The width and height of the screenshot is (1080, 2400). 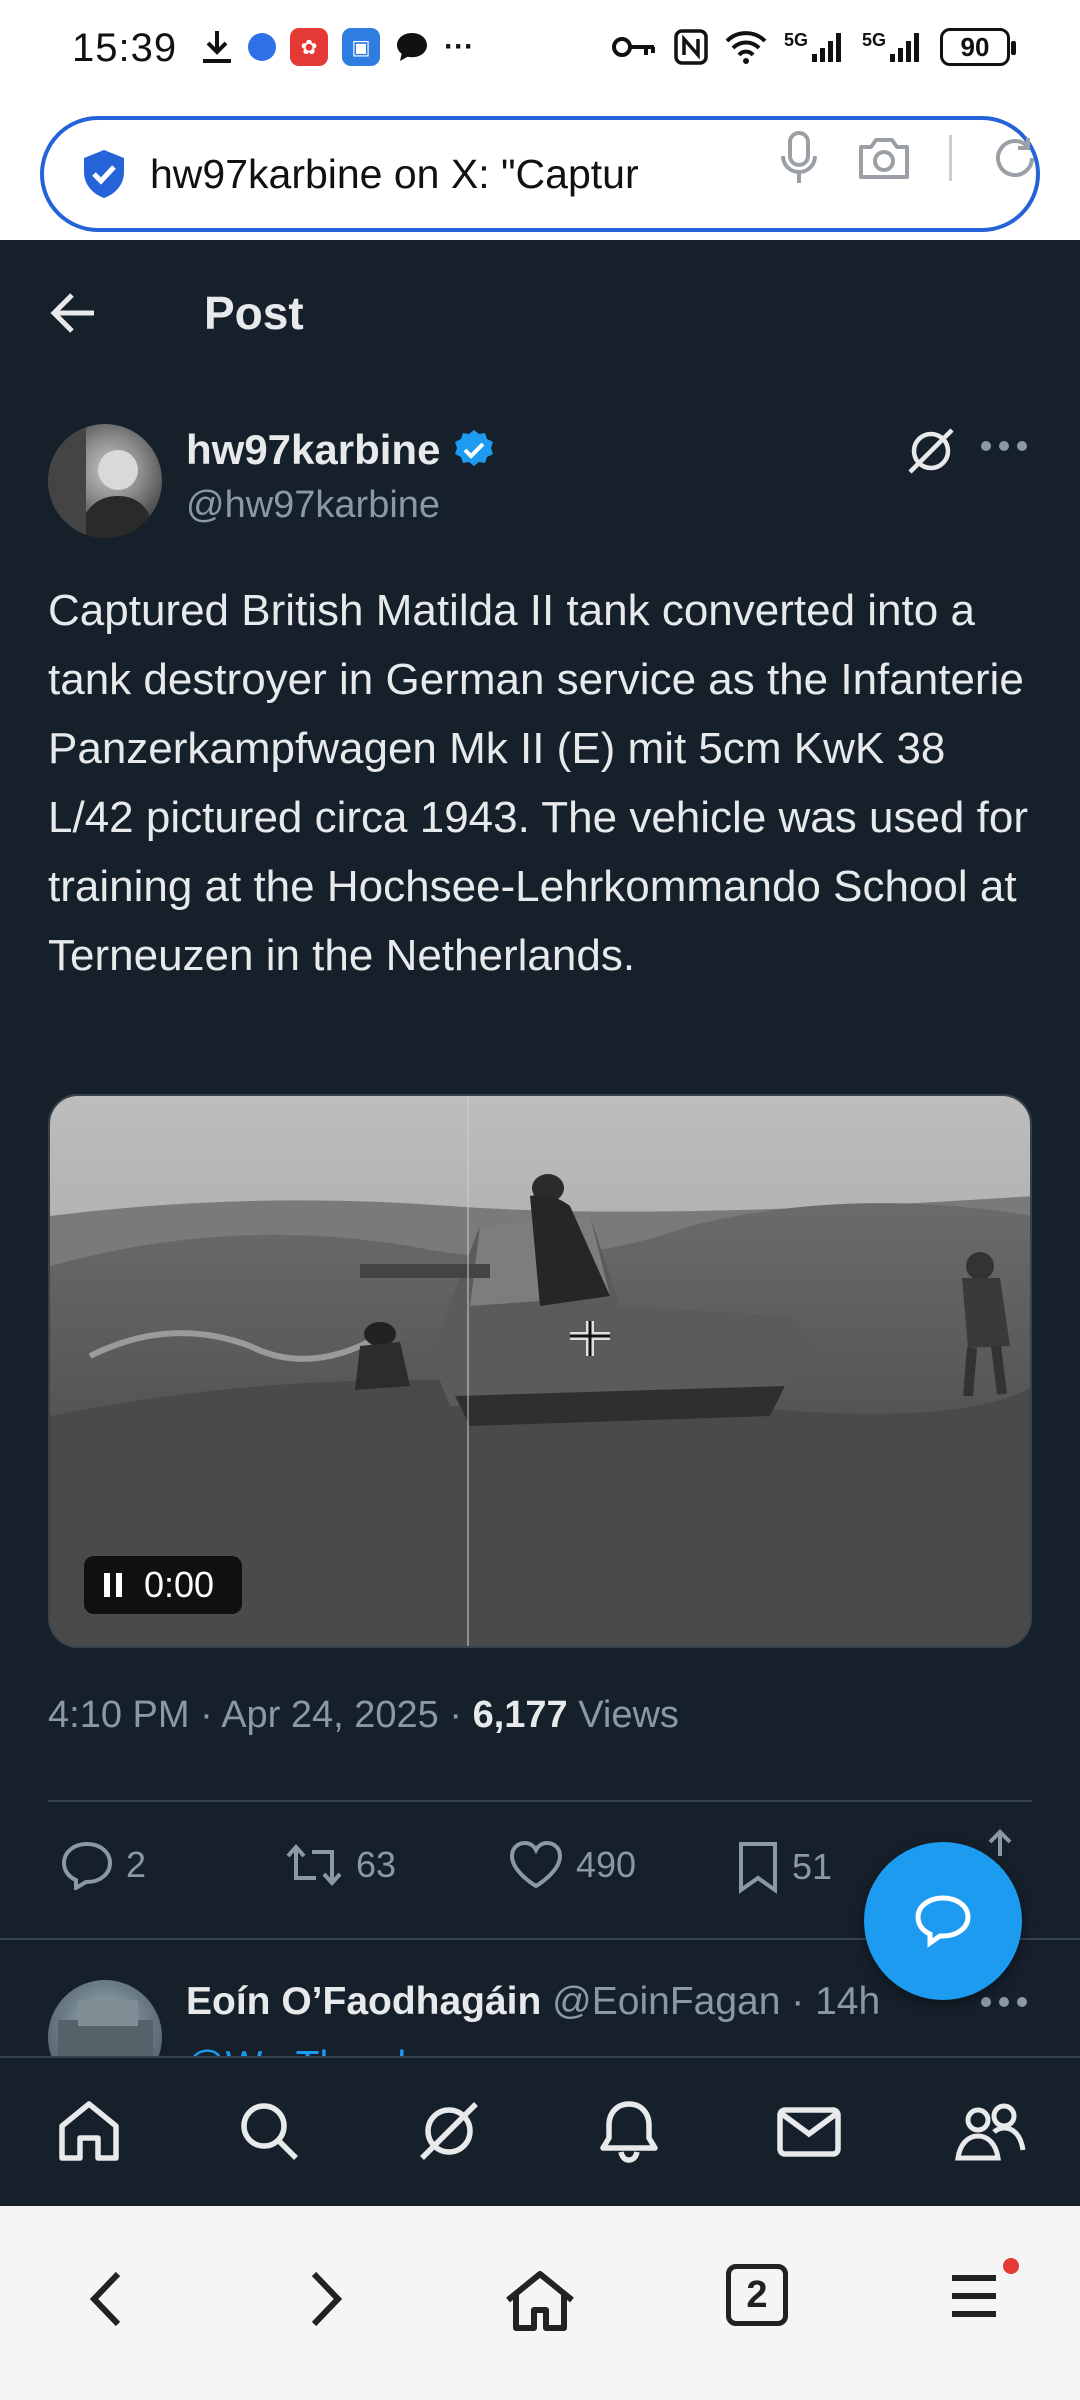 I want to click on status-bar: 15:39 ✿ ▣ ··· 5G 5G 90, so click(x=540, y=52).